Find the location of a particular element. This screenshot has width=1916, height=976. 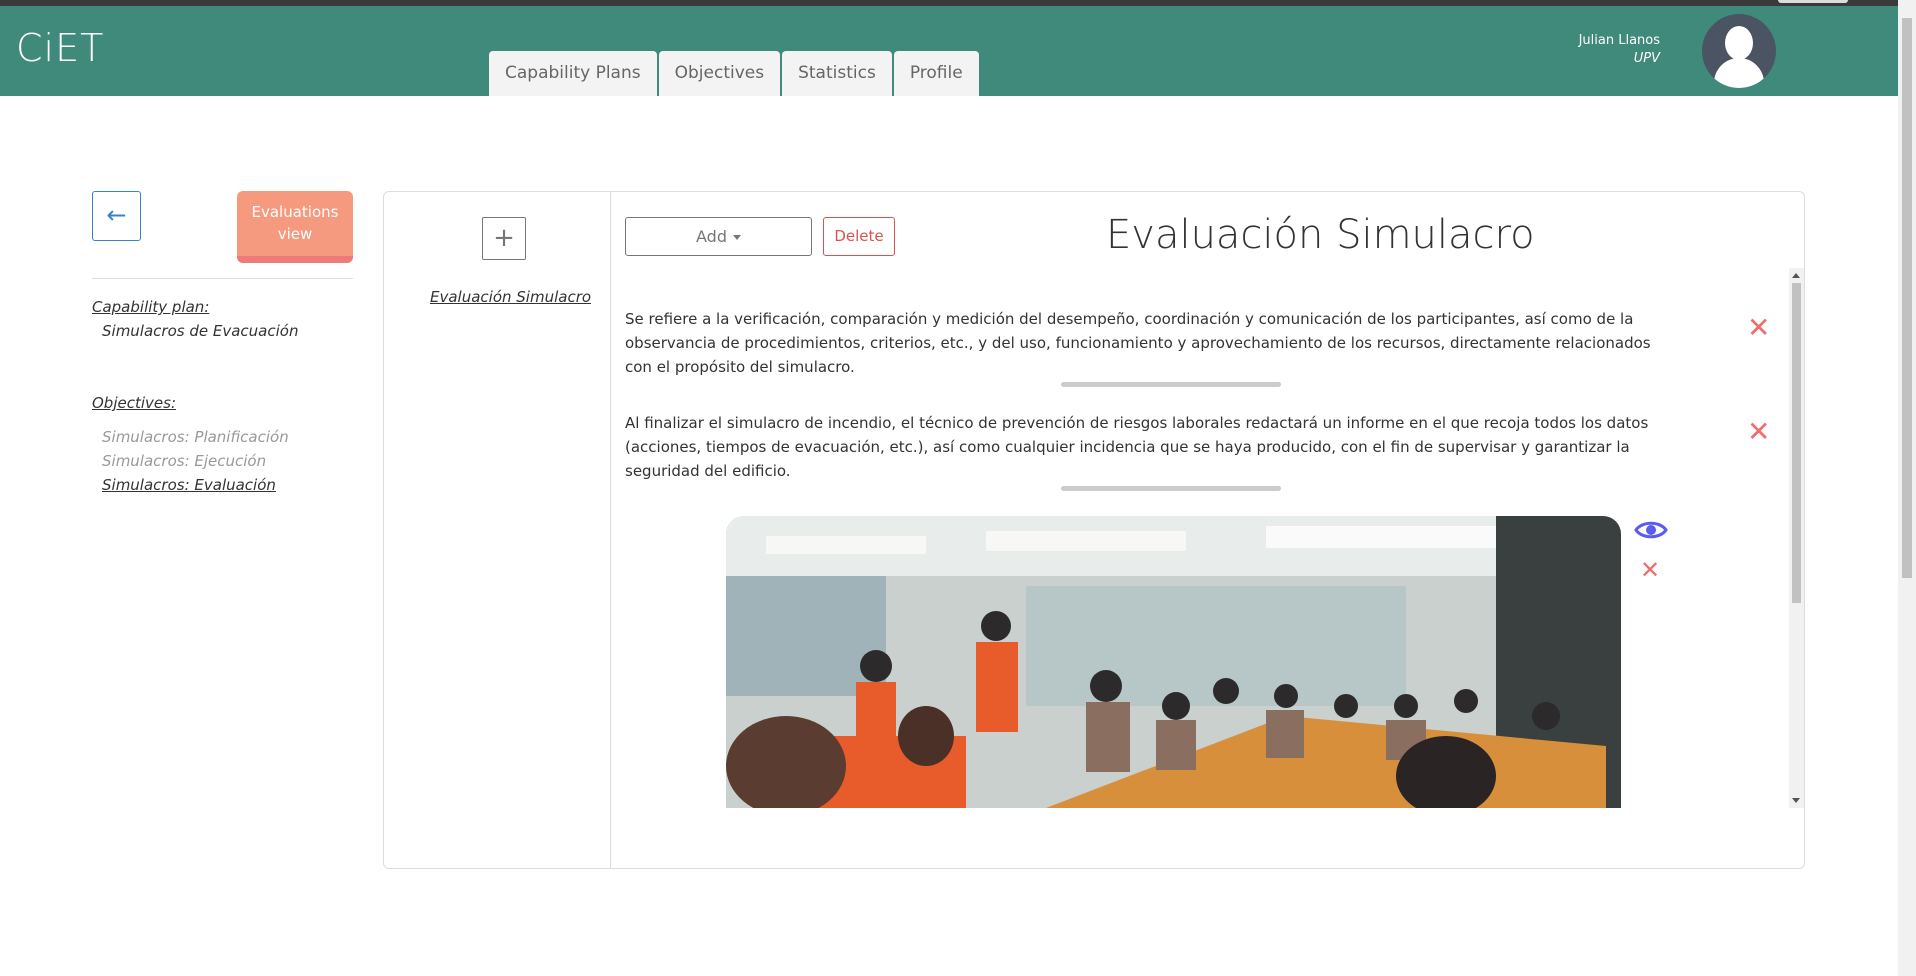

evaluations-view-button: Evaluations view is located at coordinates (295, 227).